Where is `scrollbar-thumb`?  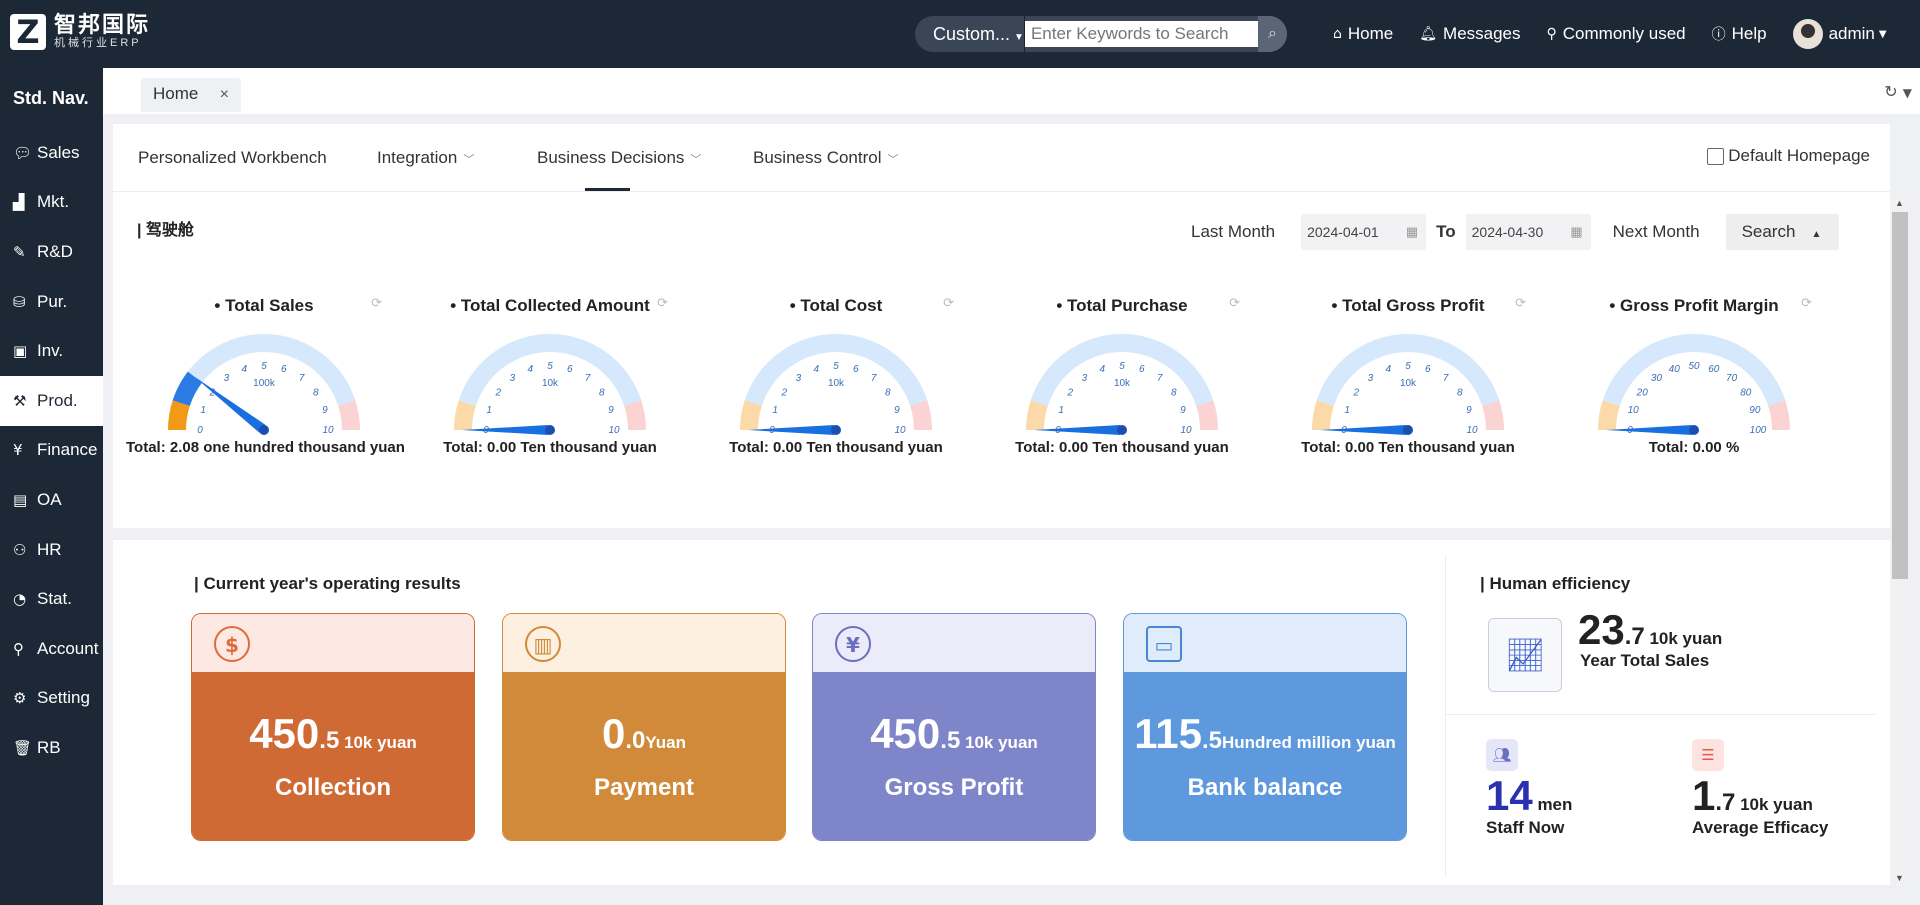
scrollbar-thumb is located at coordinates (1900, 395).